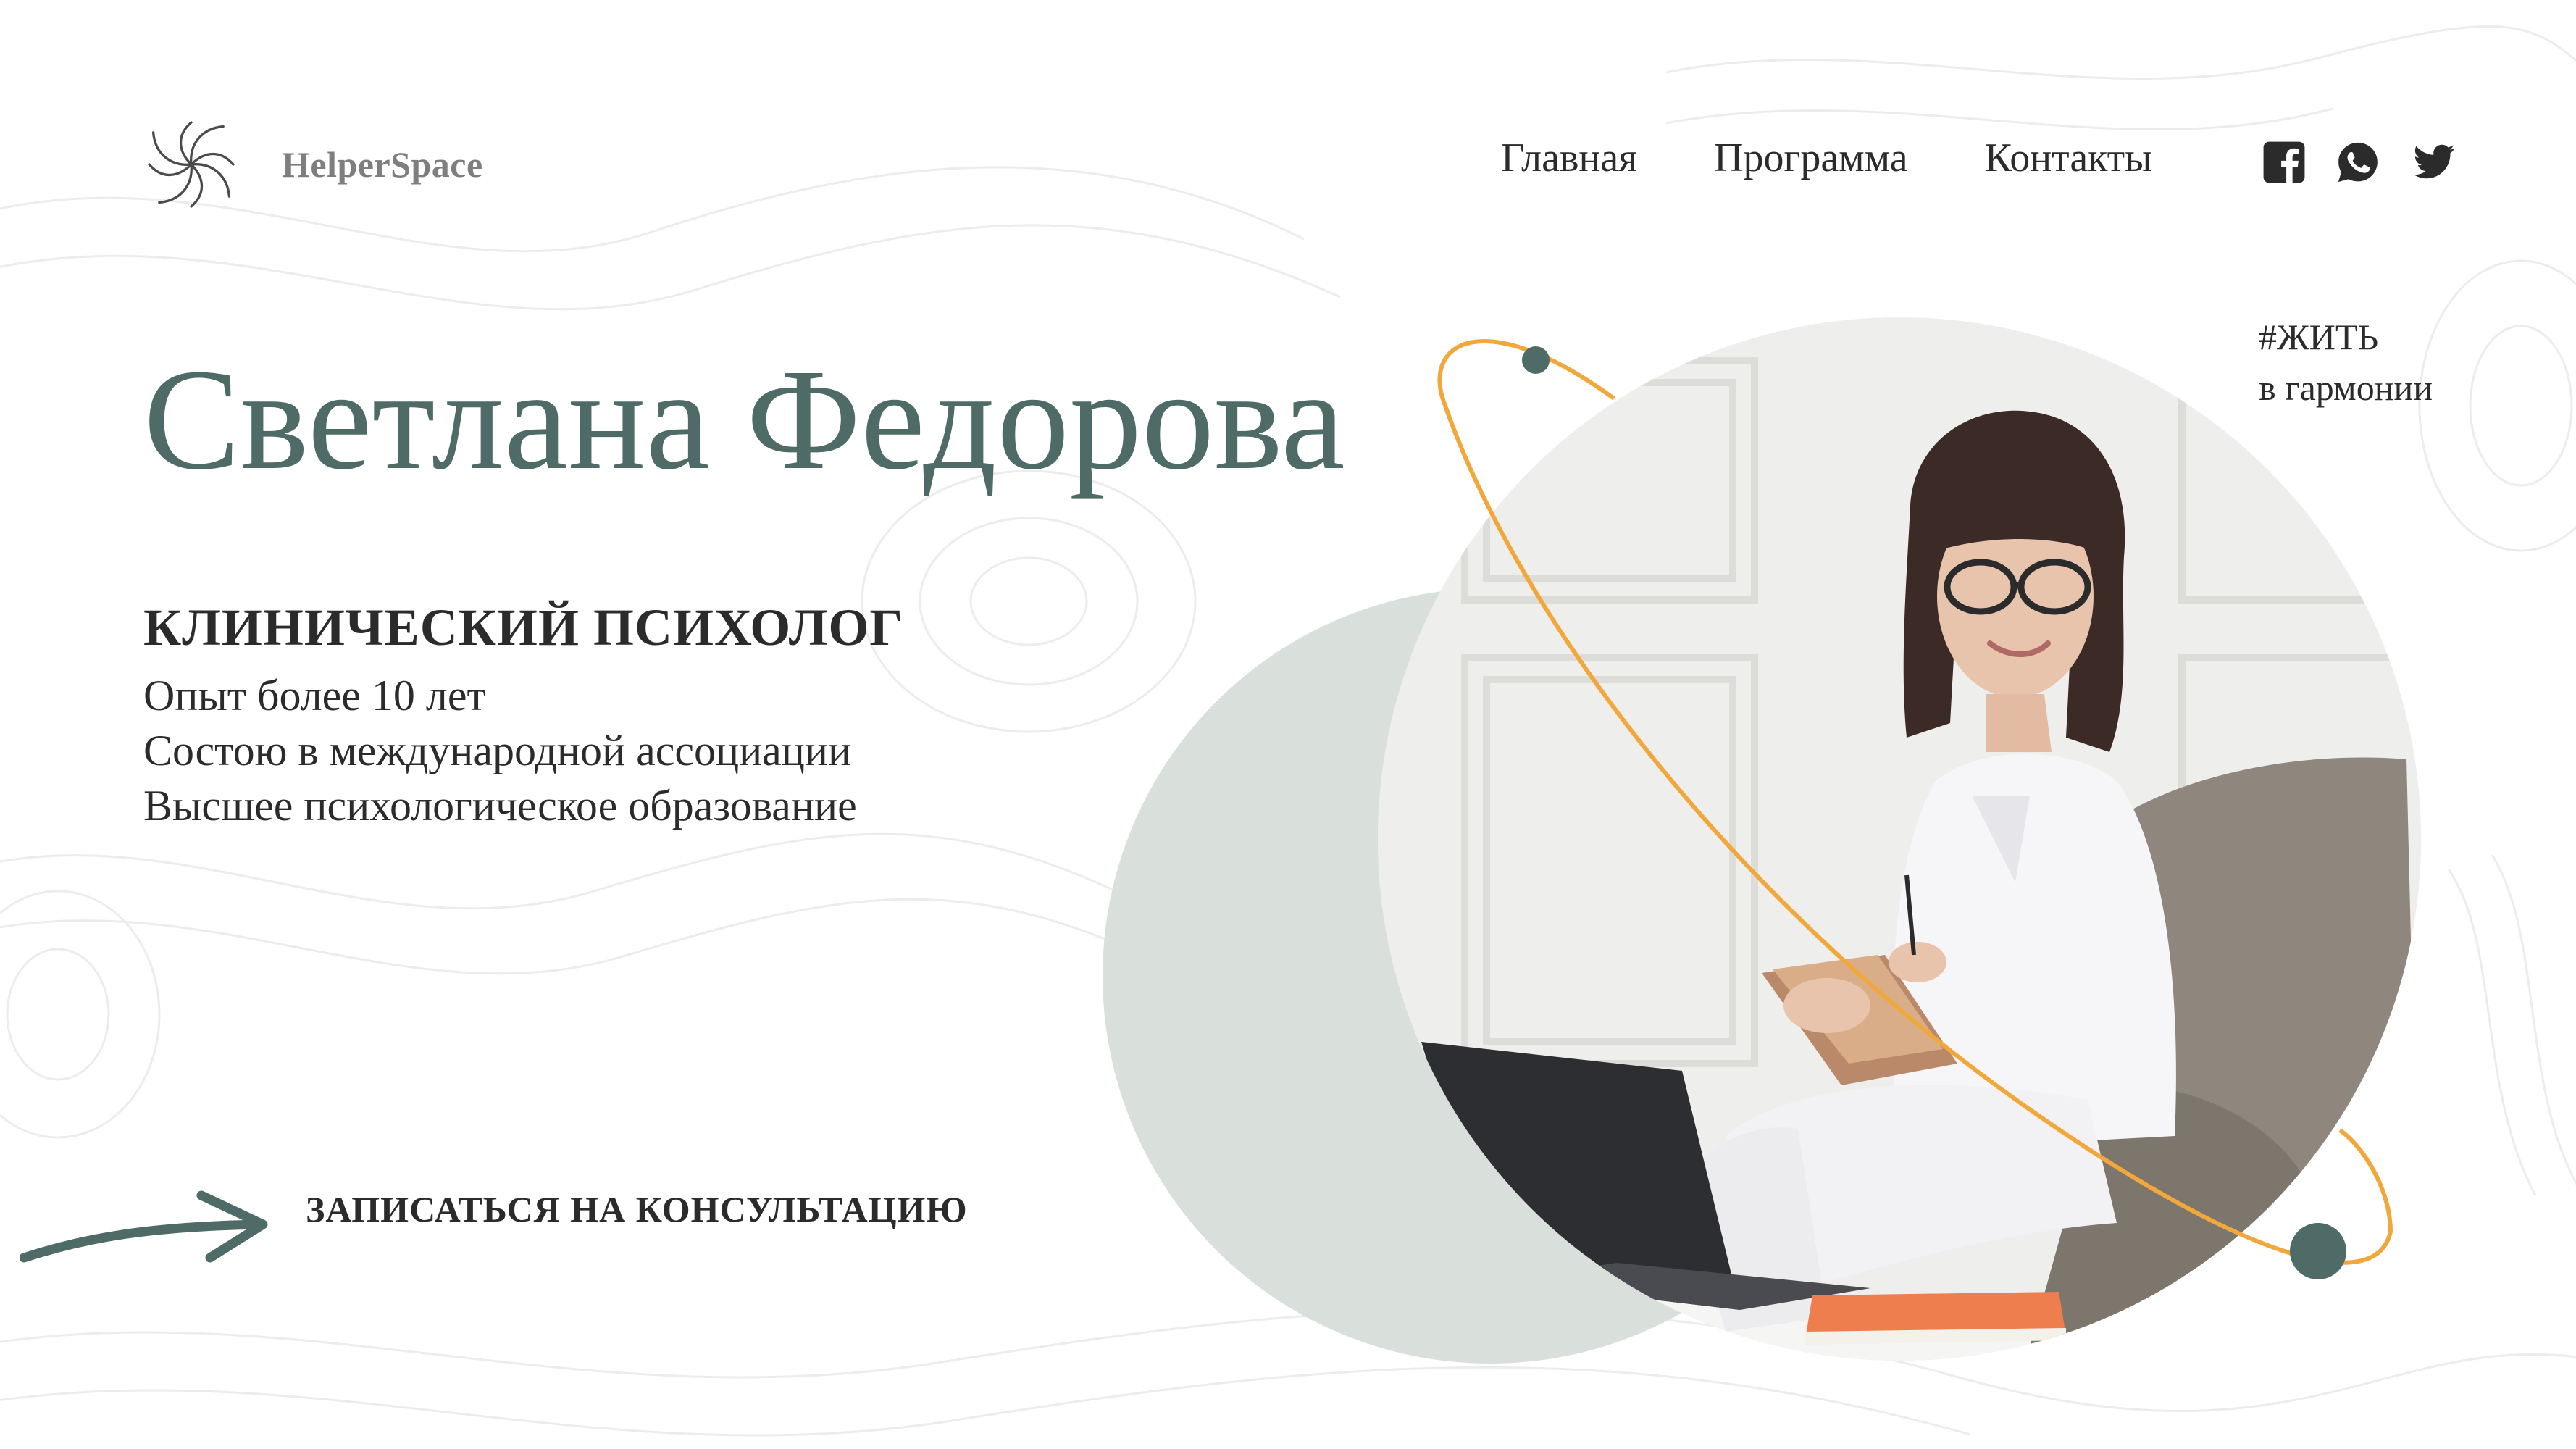  What do you see at coordinates (2284, 162) in the screenshot?
I see `facebook-icon` at bounding box center [2284, 162].